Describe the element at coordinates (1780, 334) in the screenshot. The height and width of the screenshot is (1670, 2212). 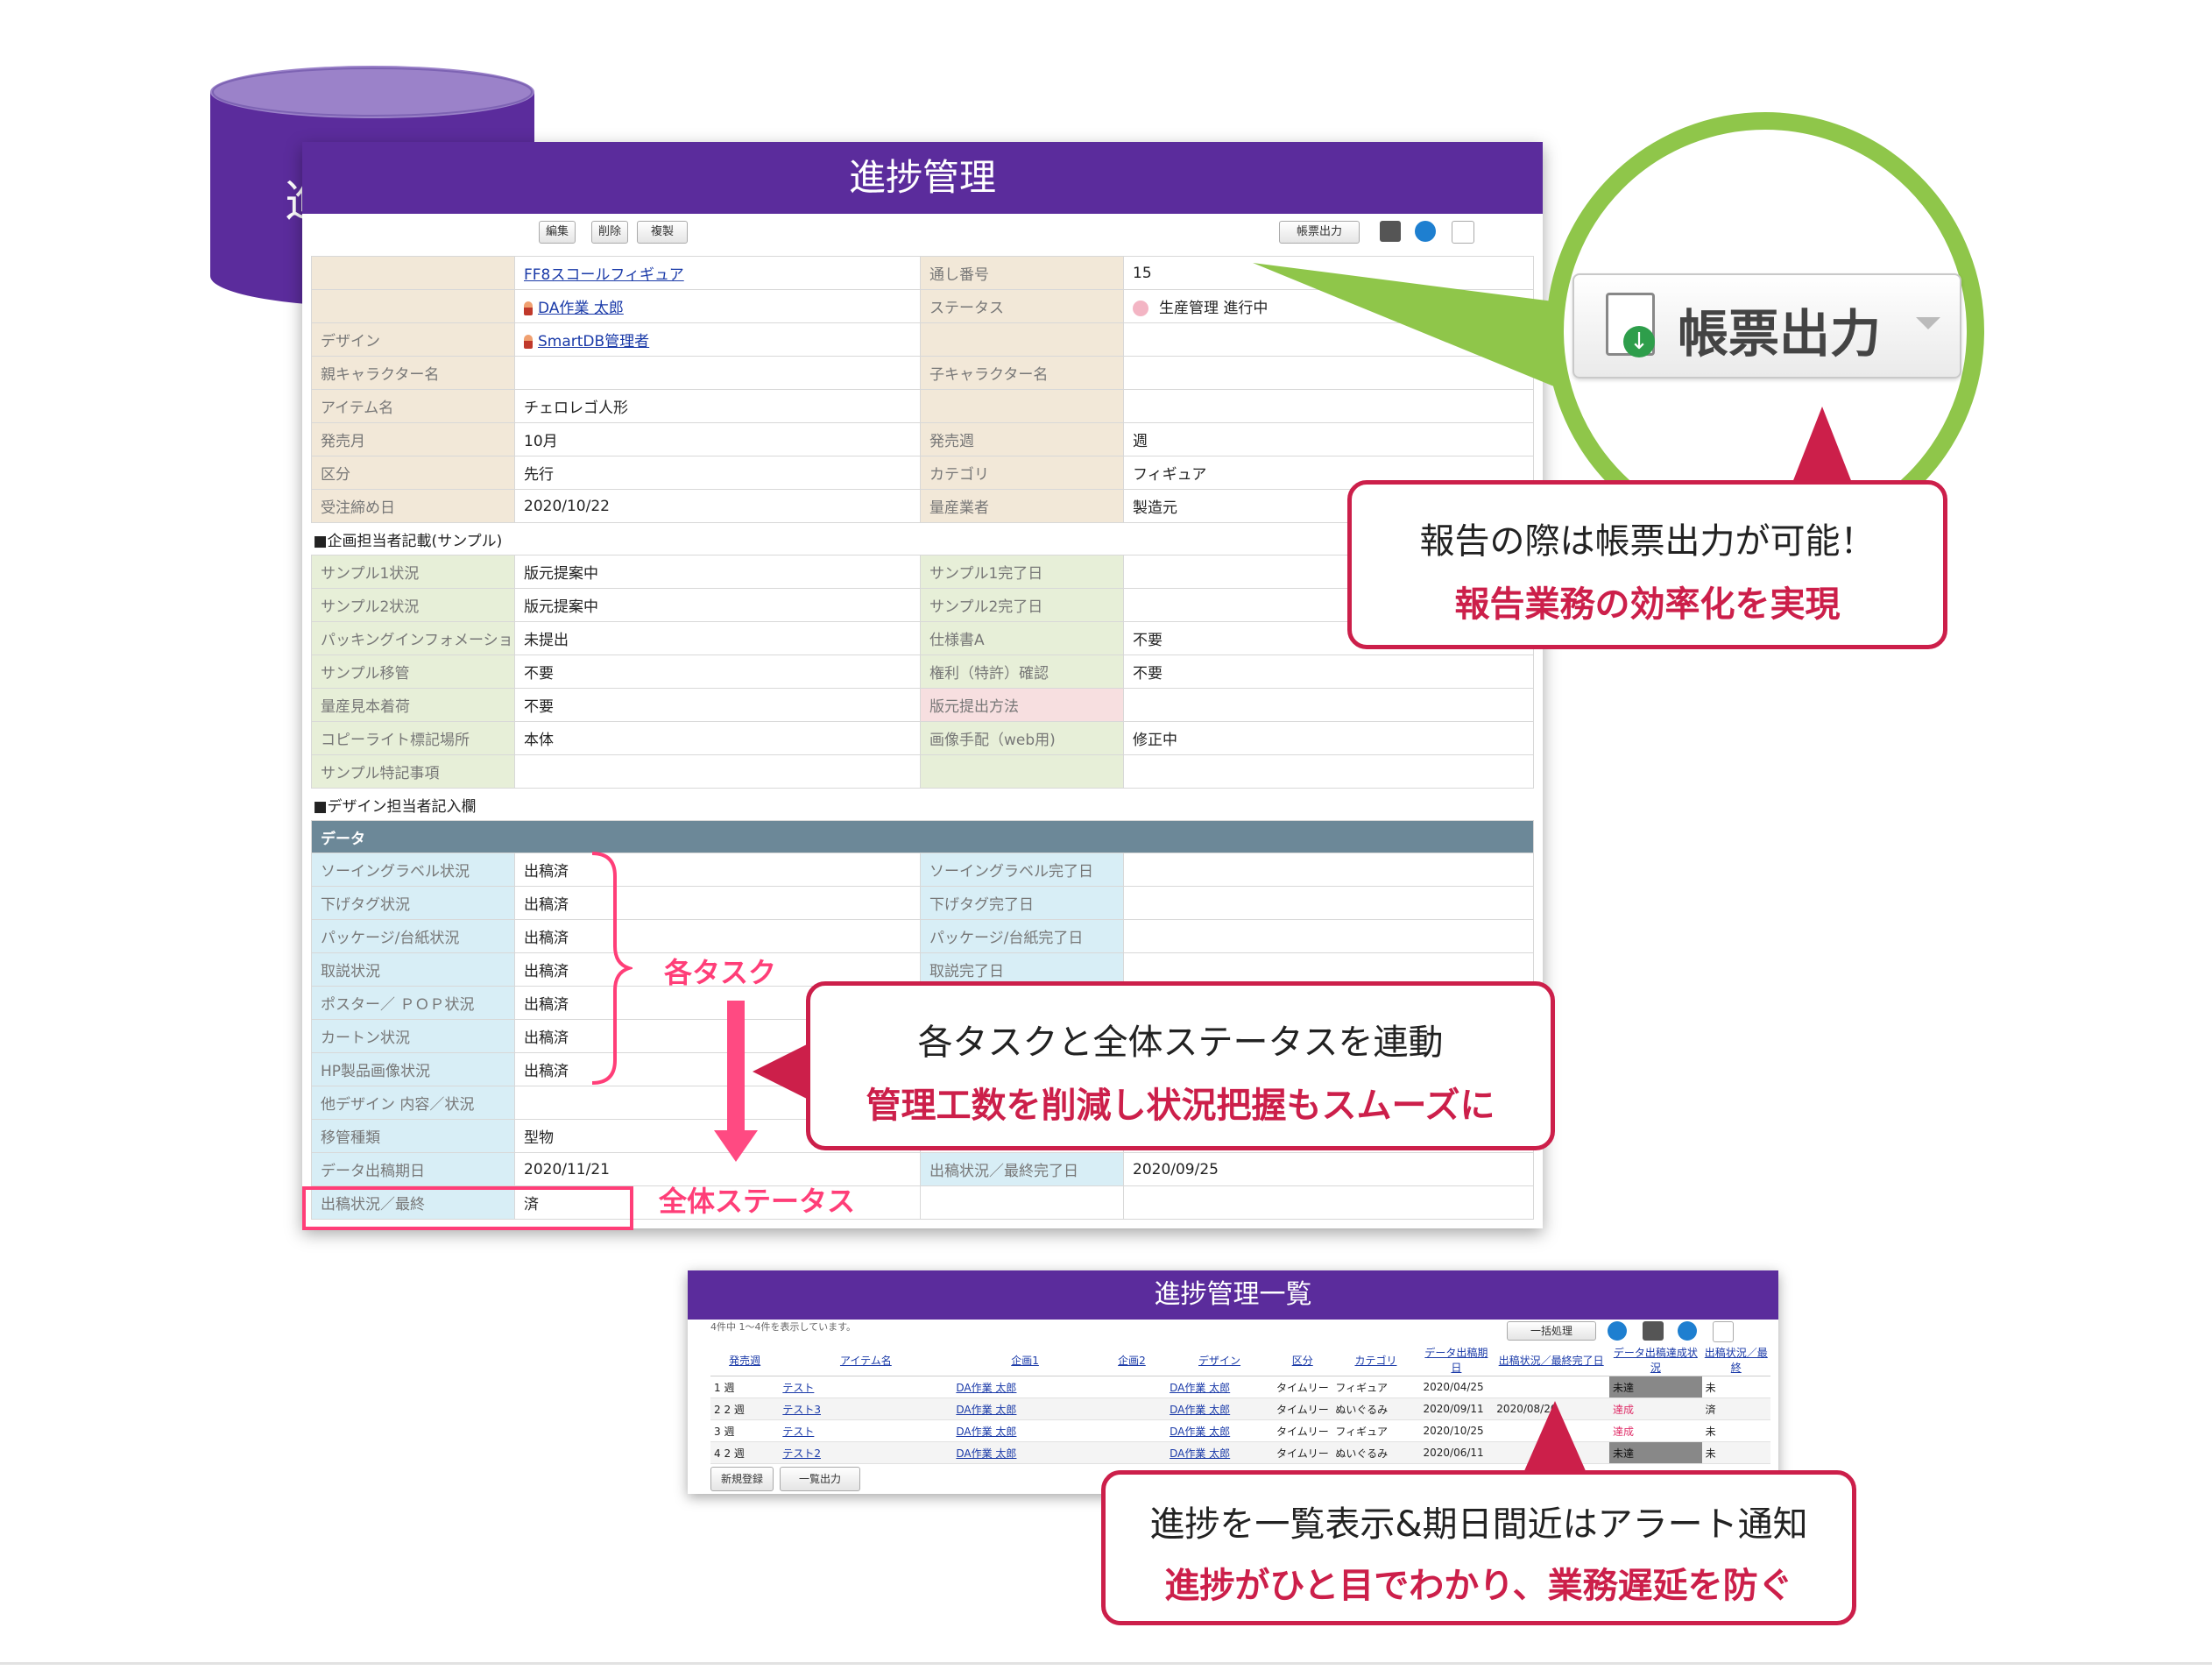
I see `report-output-label: 帳票出力` at that location.